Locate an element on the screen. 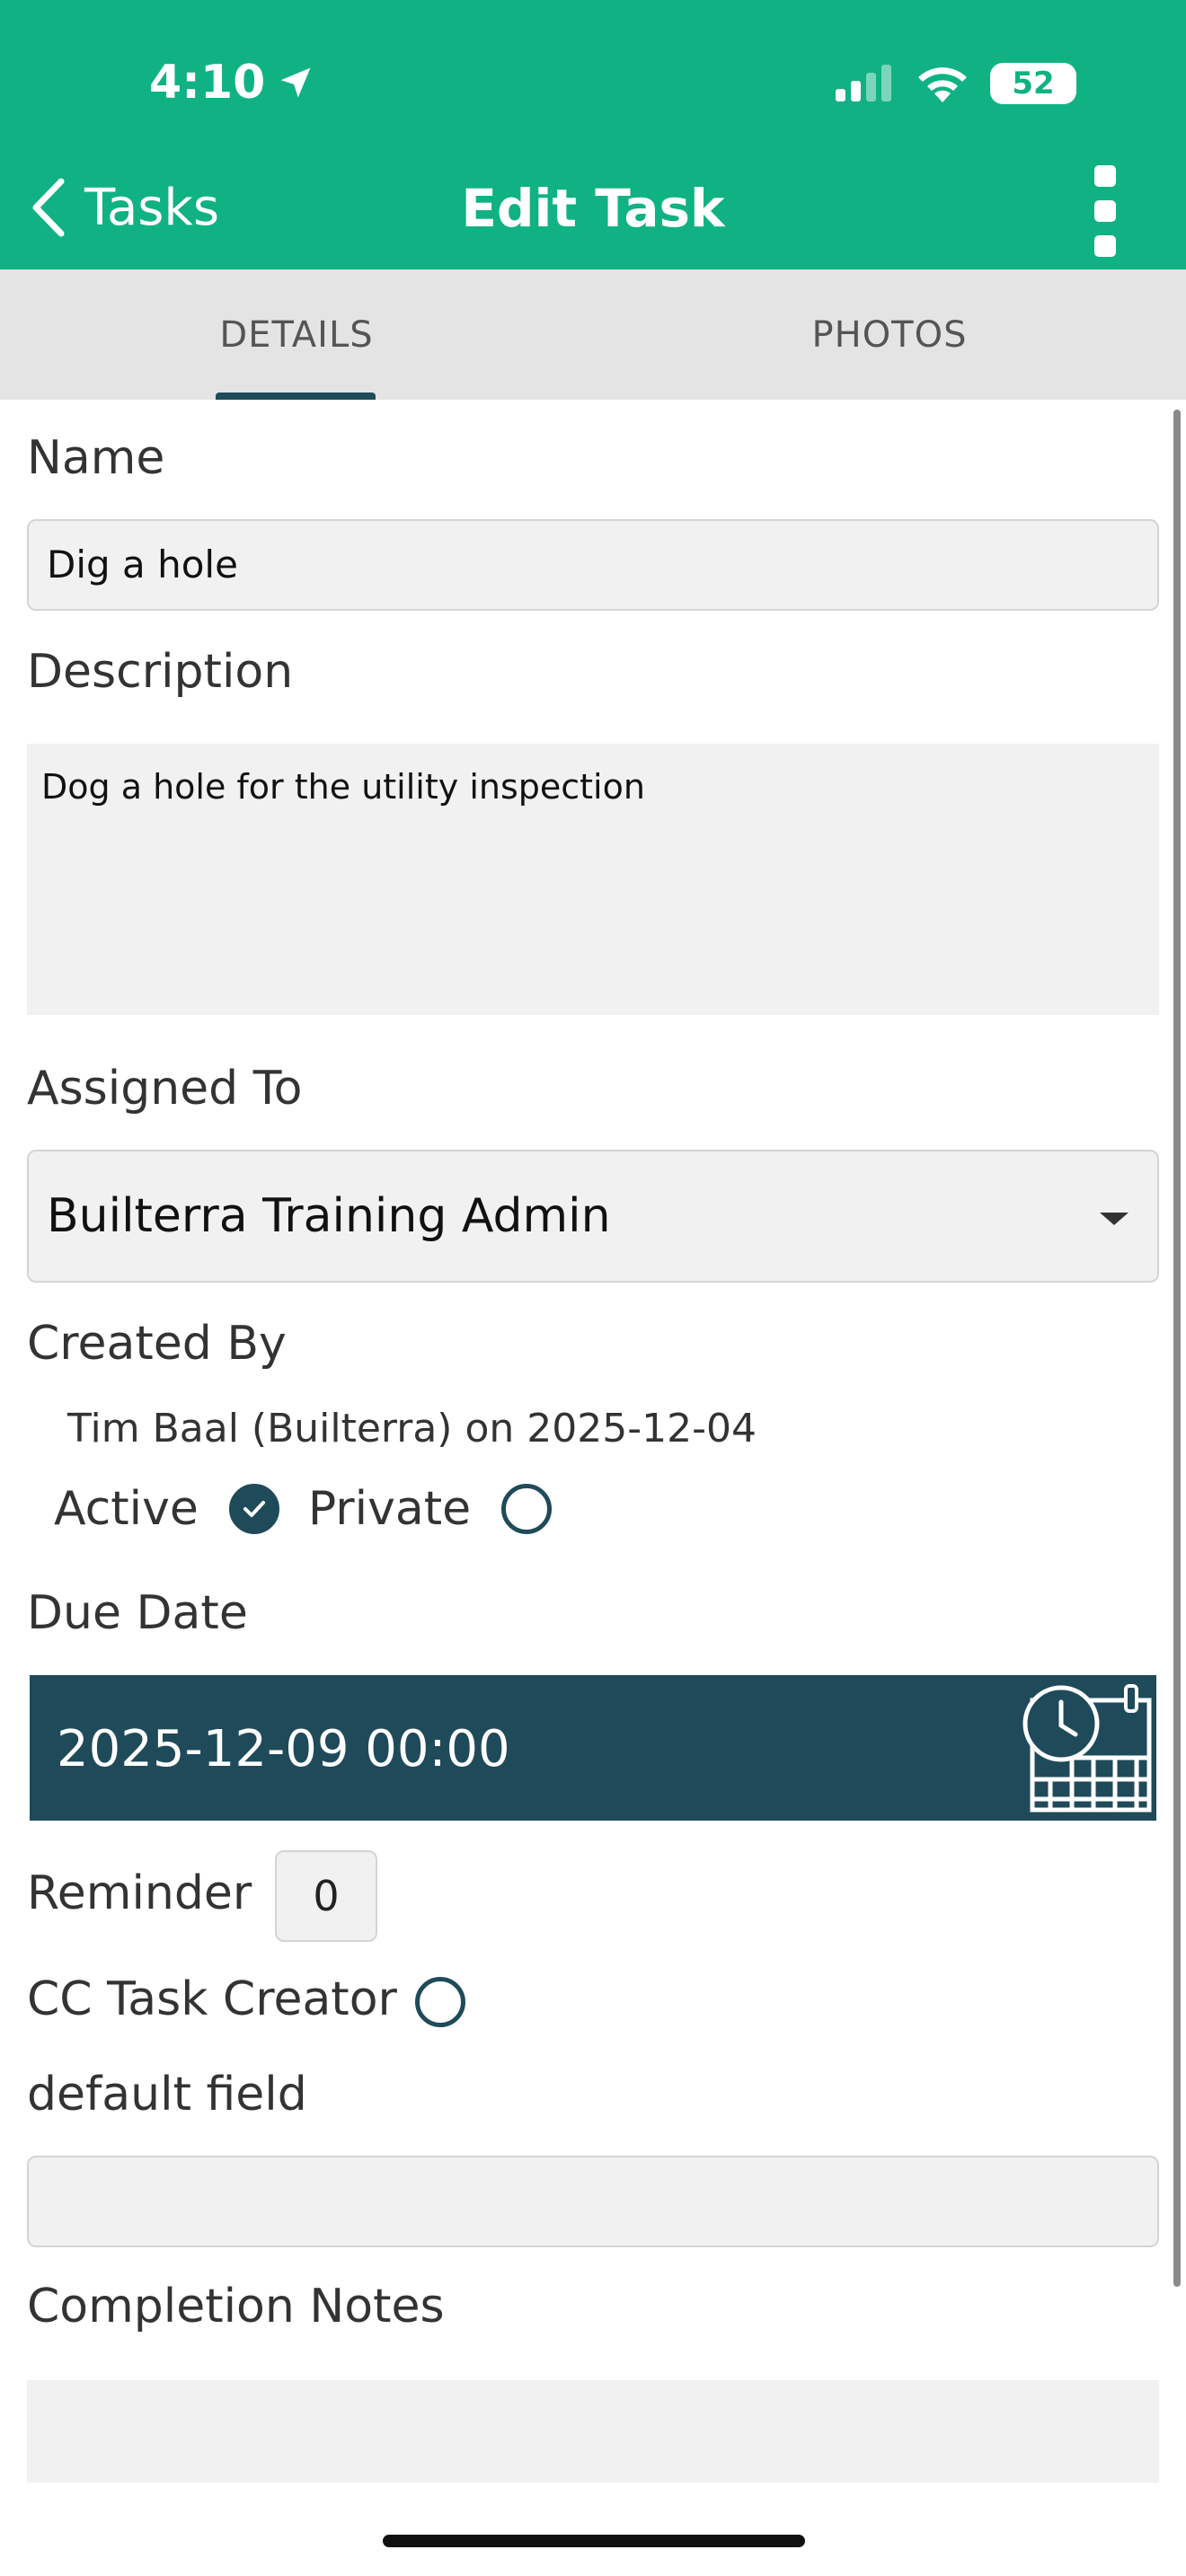 The height and width of the screenshot is (2576, 1186). app-header: 4:10 52 Tasks Edit Task is located at coordinates (593, 134).